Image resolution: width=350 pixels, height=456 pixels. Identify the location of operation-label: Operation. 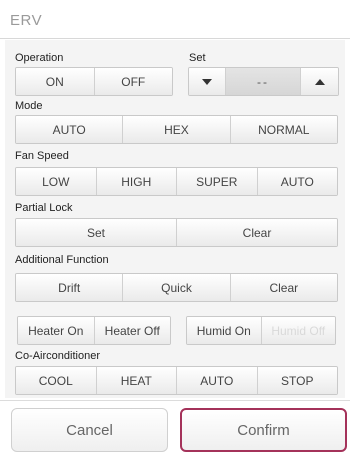
(39, 58).